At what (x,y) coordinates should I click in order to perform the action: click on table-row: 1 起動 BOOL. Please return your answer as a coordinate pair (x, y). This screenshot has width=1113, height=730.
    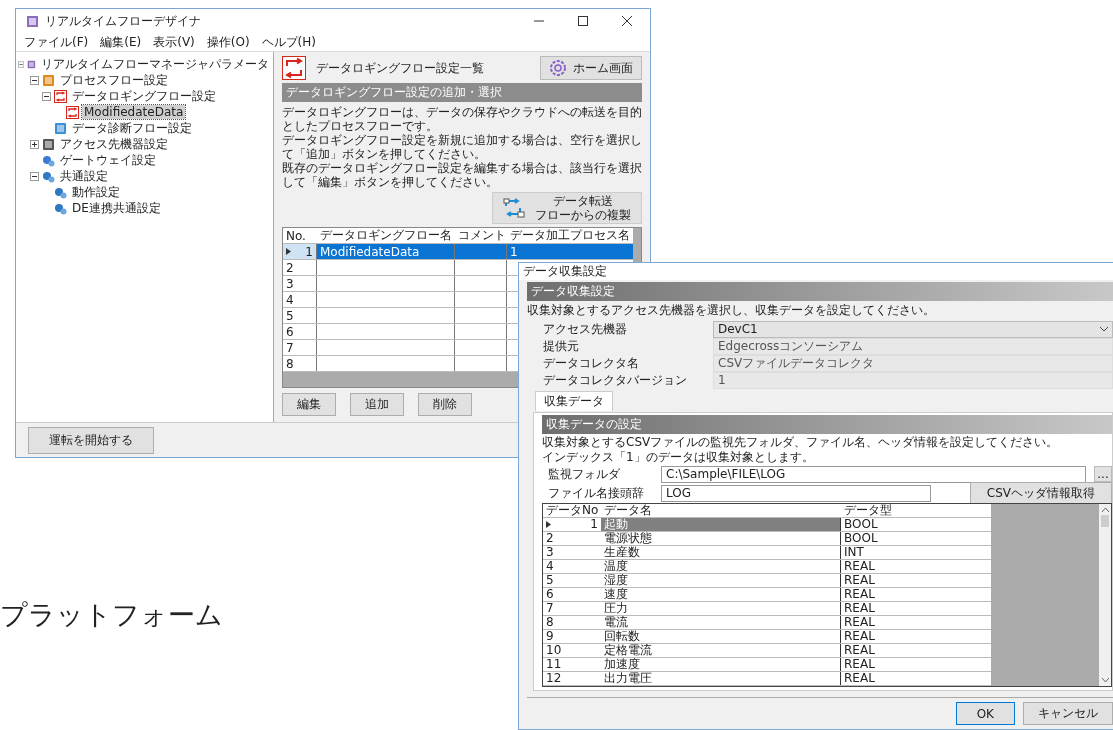
    Looking at the image, I should click on (767, 525).